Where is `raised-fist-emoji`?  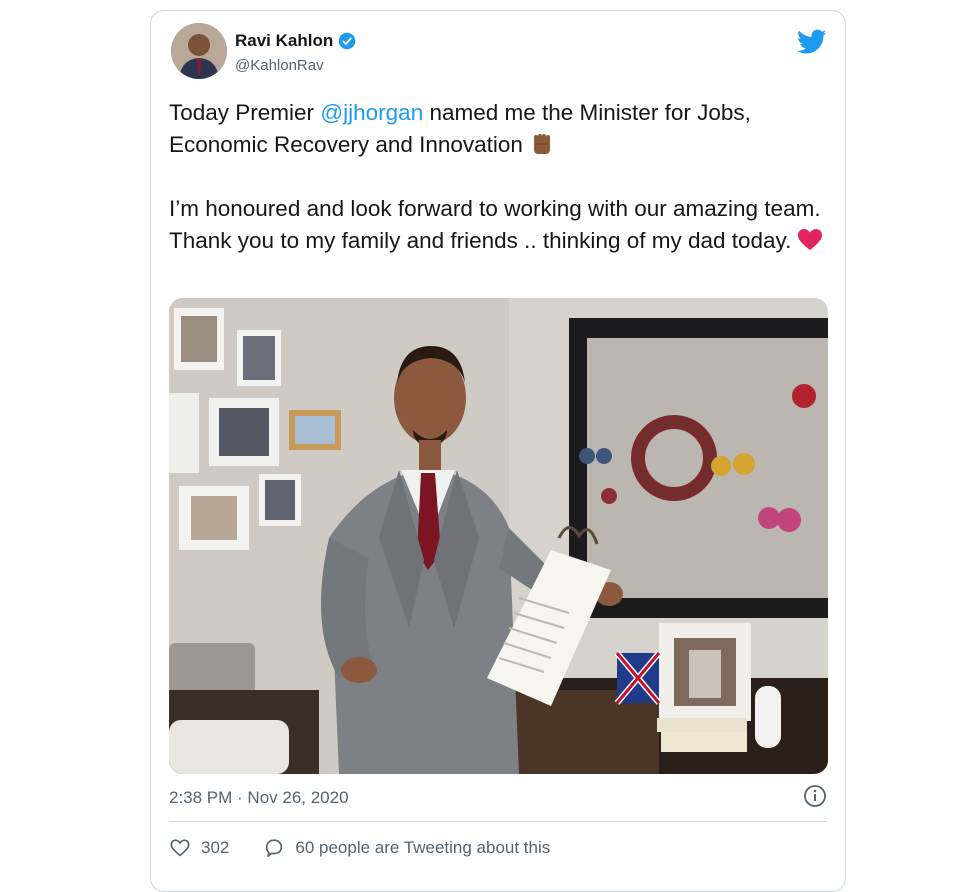 raised-fist-emoji is located at coordinates (541, 144).